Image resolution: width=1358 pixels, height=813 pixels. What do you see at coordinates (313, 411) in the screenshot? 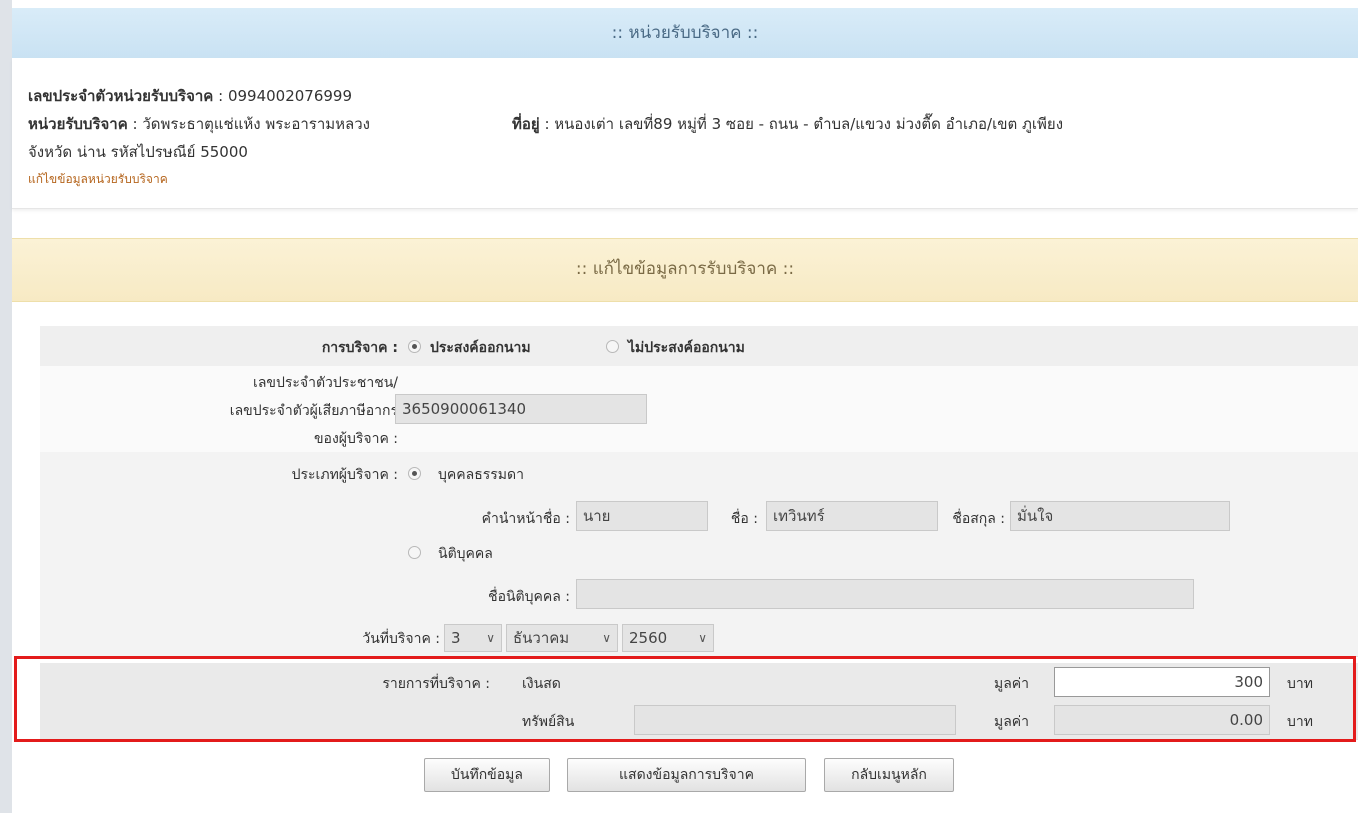
I see `taxid-label-2: เลขประจำตัวผู้เสียภาษีอากร` at bounding box center [313, 411].